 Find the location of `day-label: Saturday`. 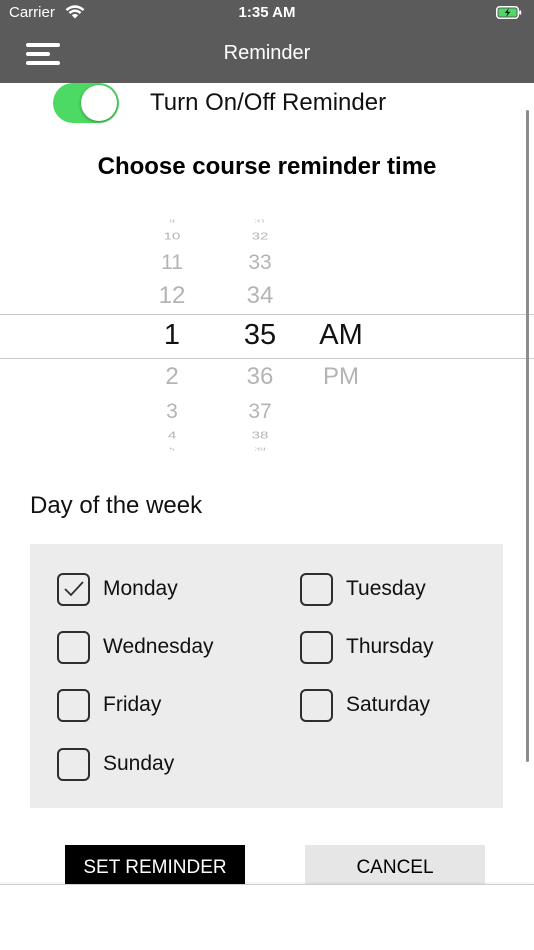

day-label: Saturday is located at coordinates (388, 704).